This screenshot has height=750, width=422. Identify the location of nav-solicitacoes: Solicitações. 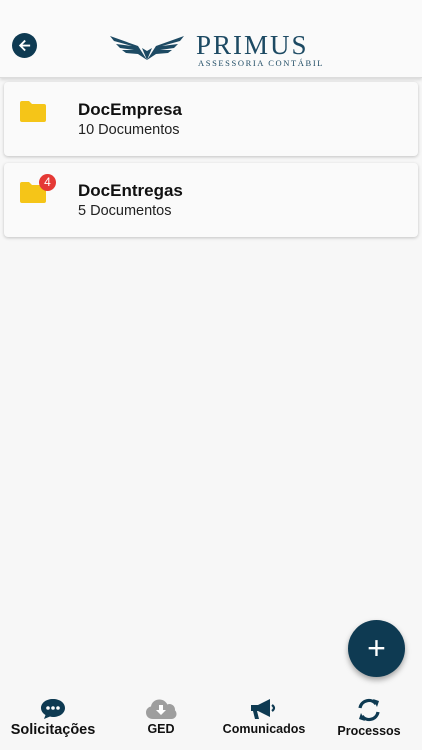
(53, 718).